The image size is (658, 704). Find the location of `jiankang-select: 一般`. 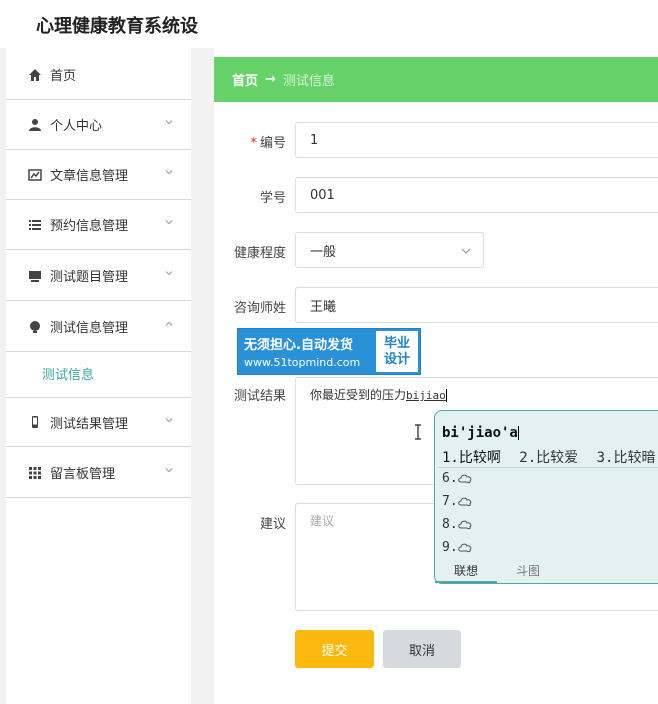

jiankang-select: 一般 is located at coordinates (389, 250).